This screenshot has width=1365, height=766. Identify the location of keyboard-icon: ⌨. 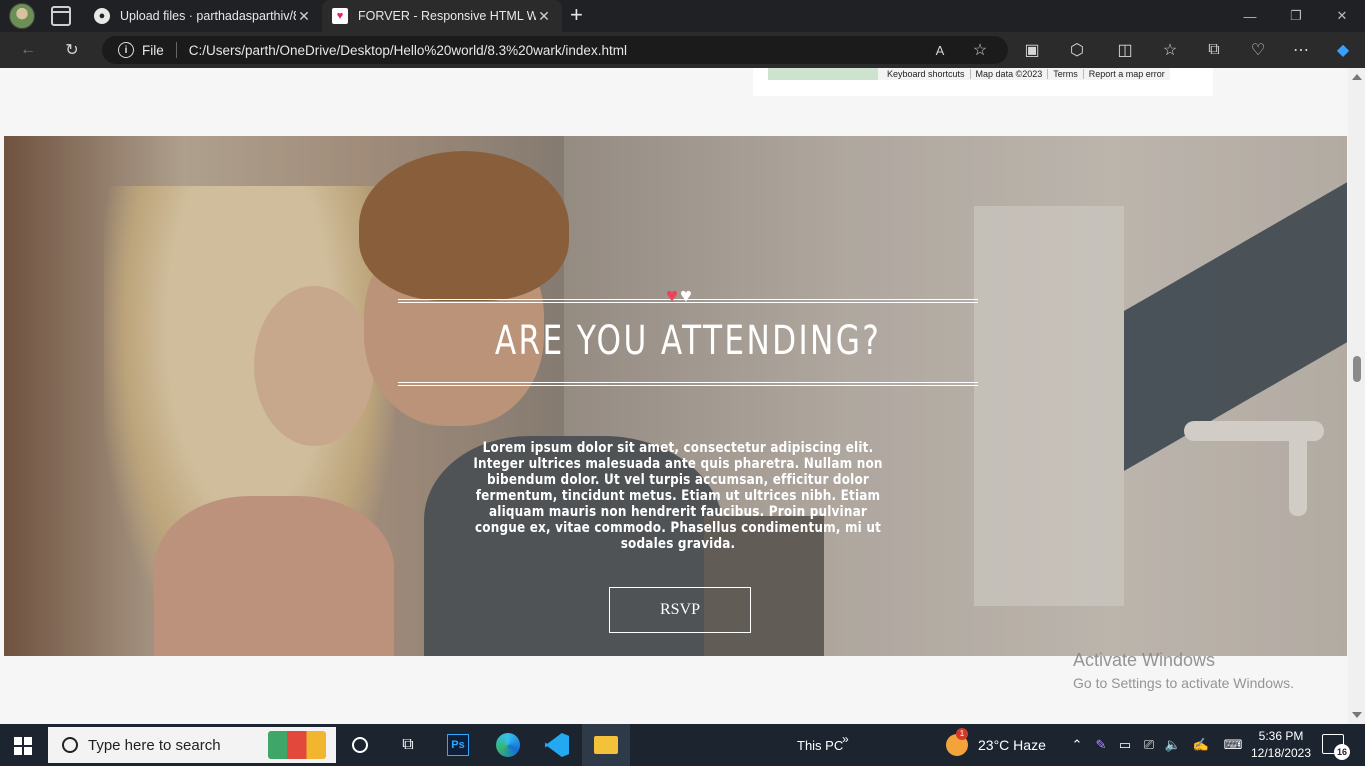
(1233, 745).